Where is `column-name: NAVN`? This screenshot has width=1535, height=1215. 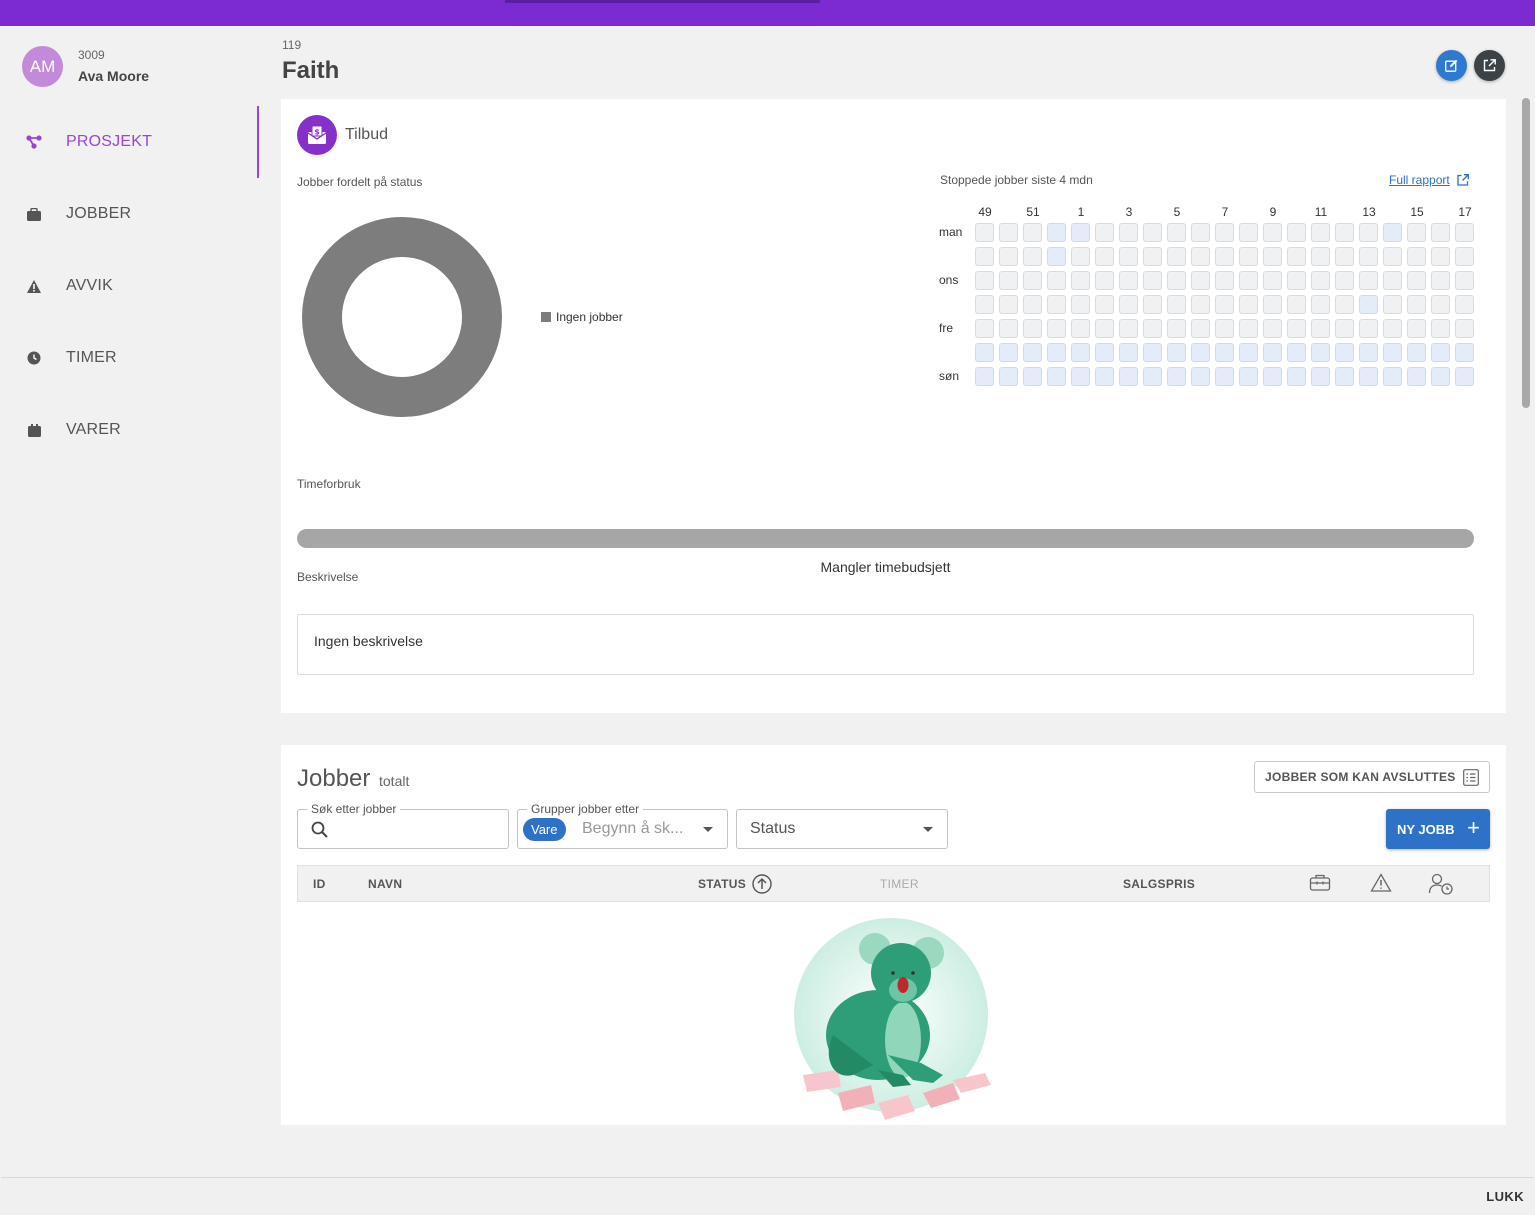 column-name: NAVN is located at coordinates (385, 884).